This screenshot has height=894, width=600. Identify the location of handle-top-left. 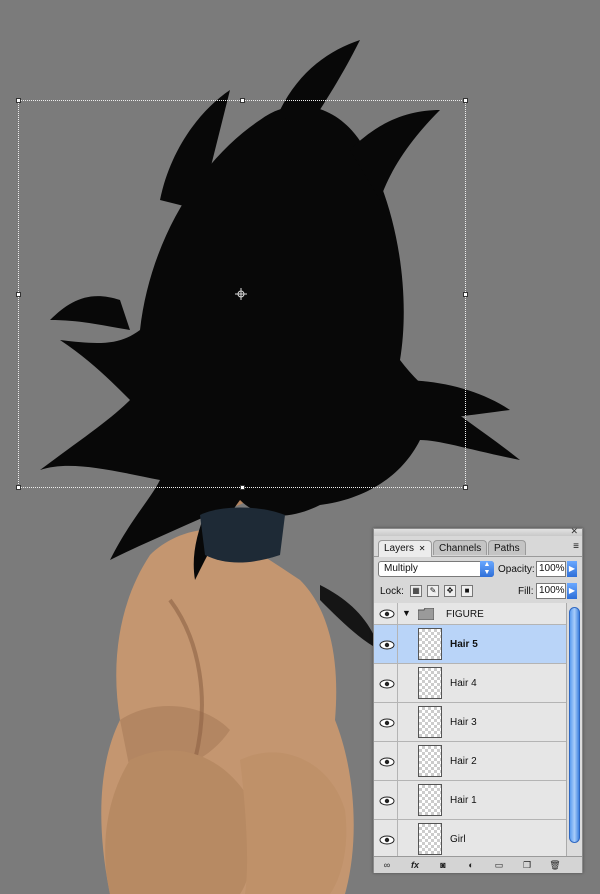
(18, 100).